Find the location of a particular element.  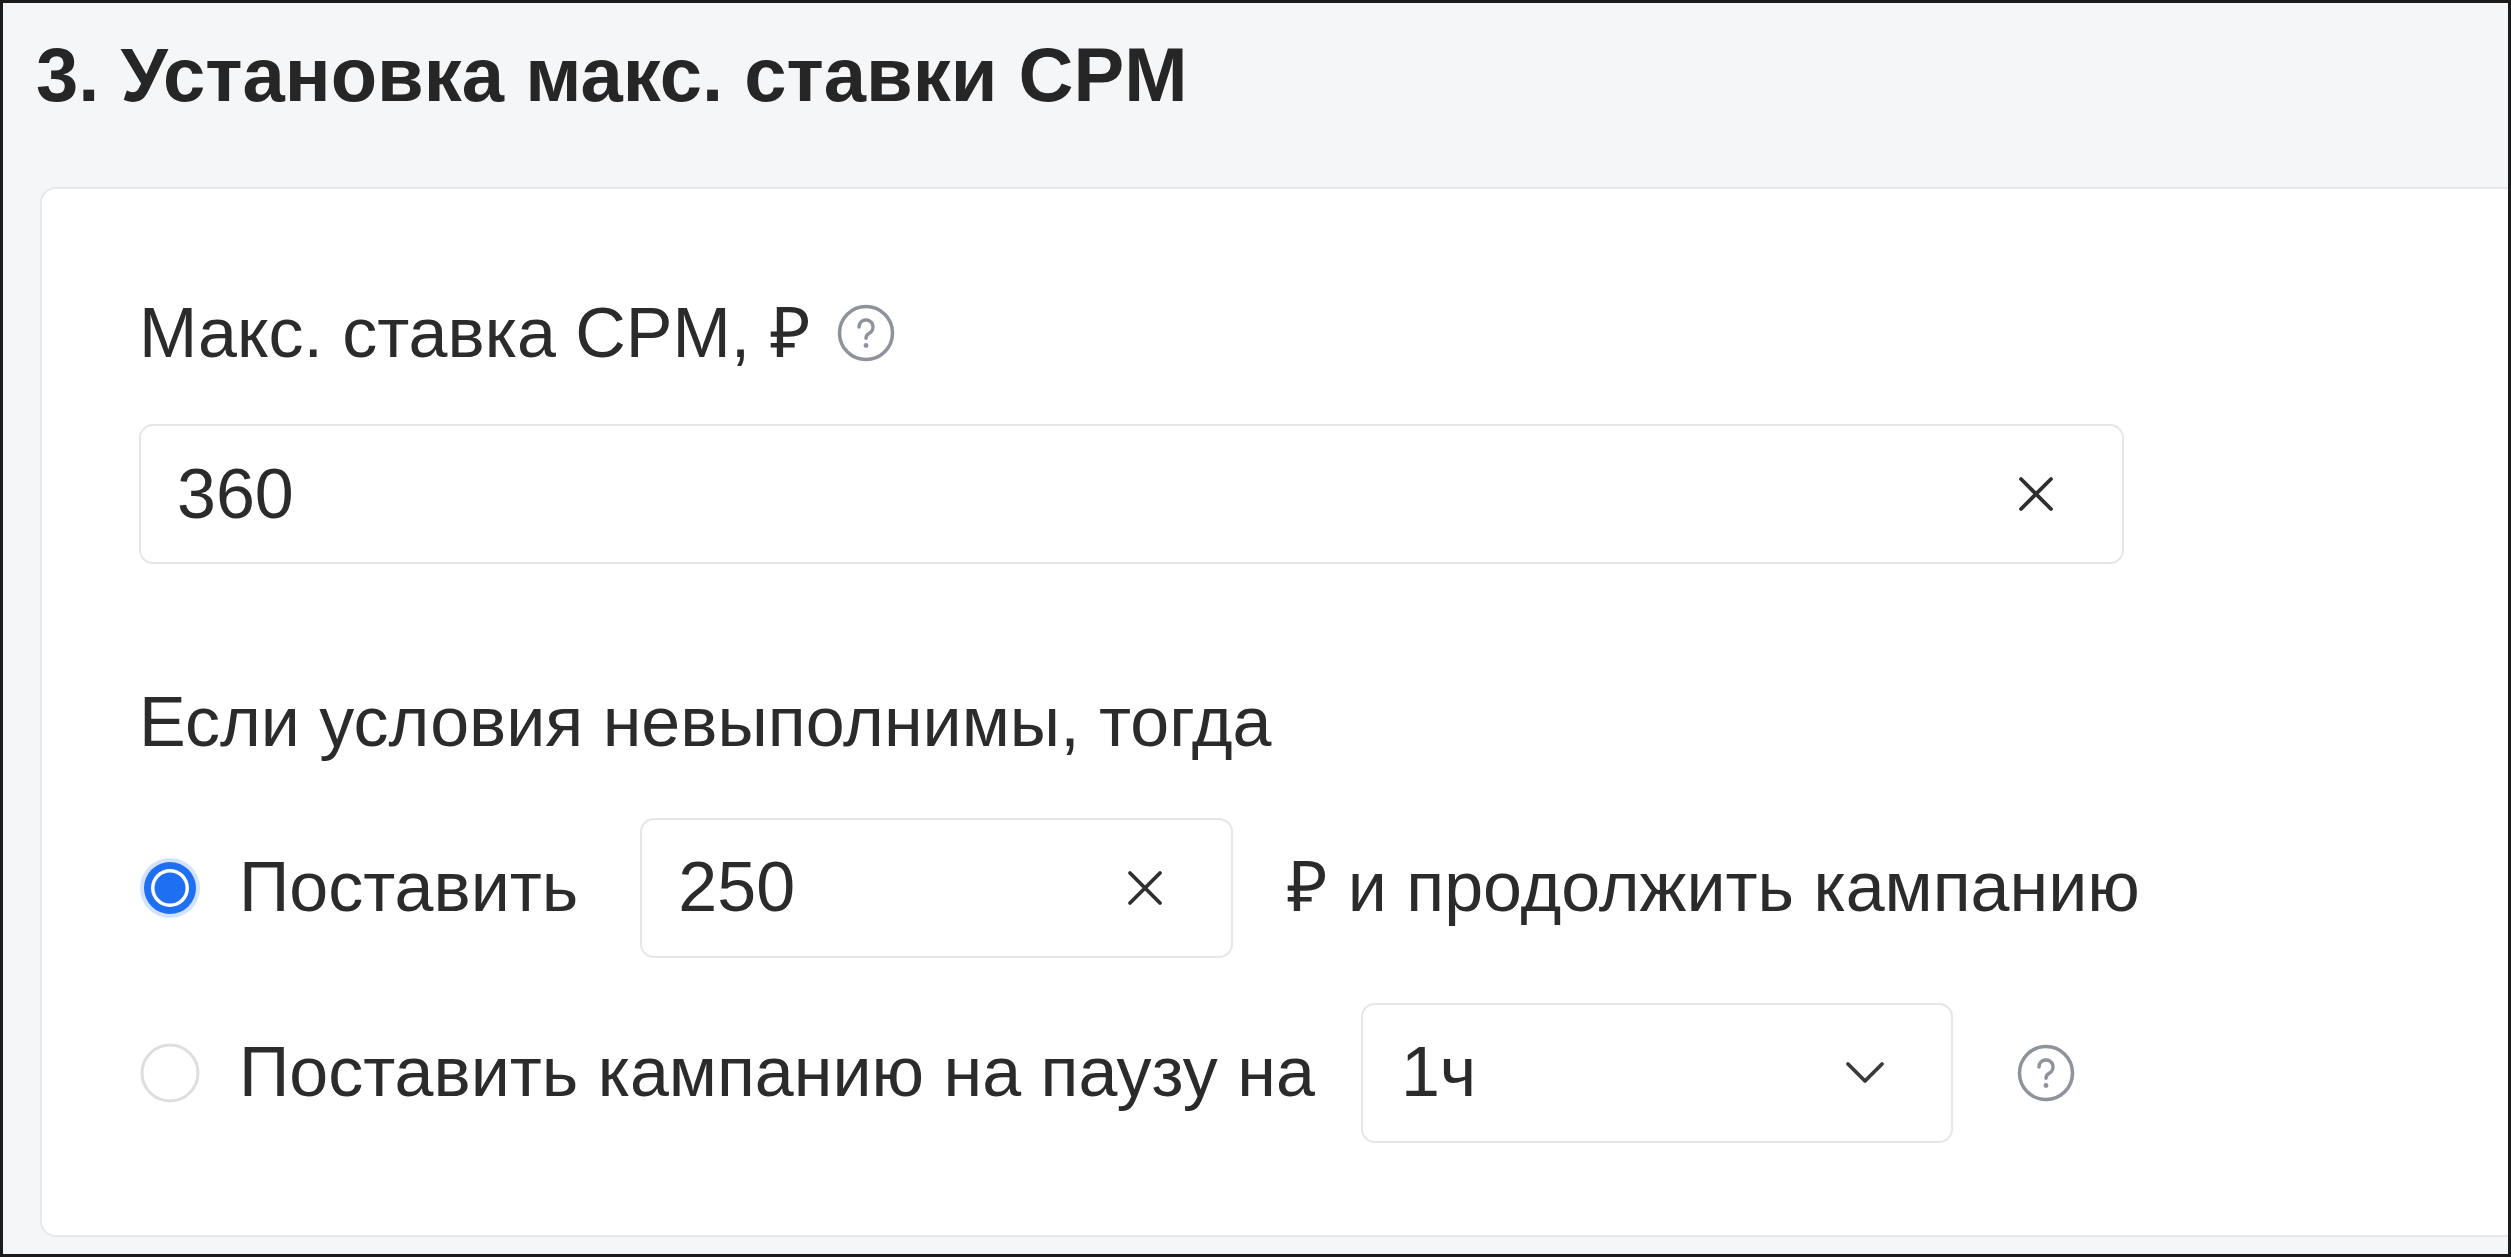

section-title: 3. Установка макс. ставки CPM is located at coordinates (612, 75).